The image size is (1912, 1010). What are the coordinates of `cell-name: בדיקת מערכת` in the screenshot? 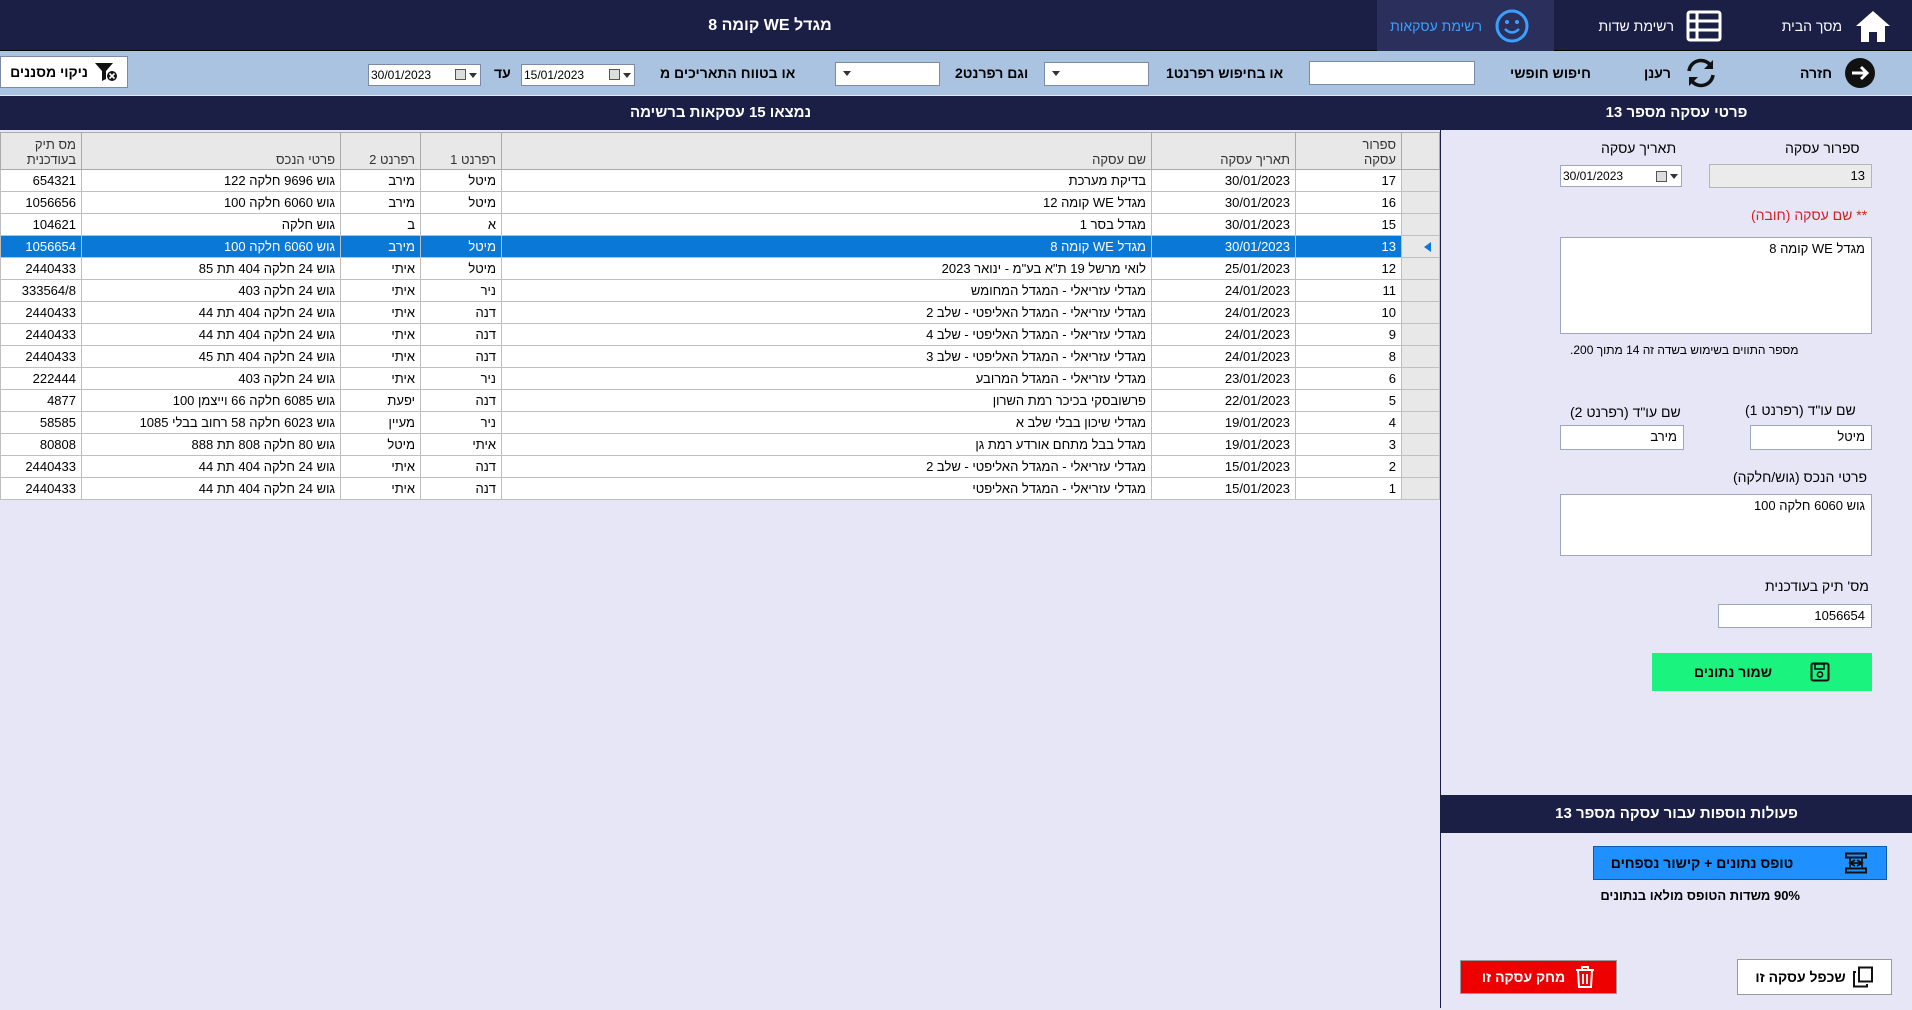 It's located at (826, 180).